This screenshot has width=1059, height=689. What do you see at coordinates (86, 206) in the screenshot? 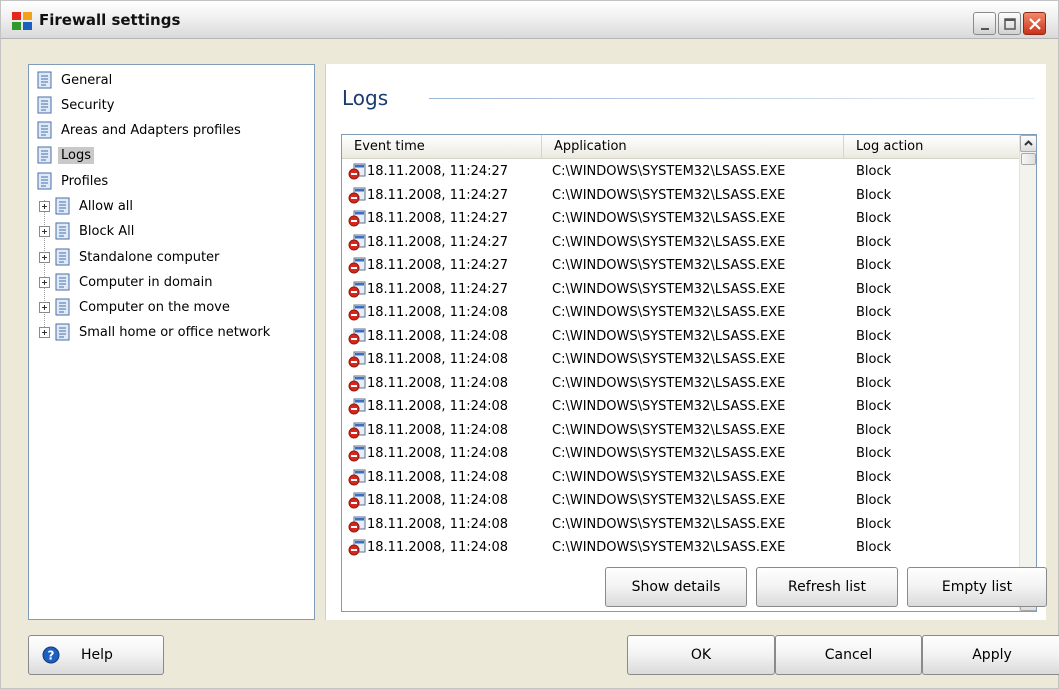
I see `tree-item-allow-all: Allow all` at bounding box center [86, 206].